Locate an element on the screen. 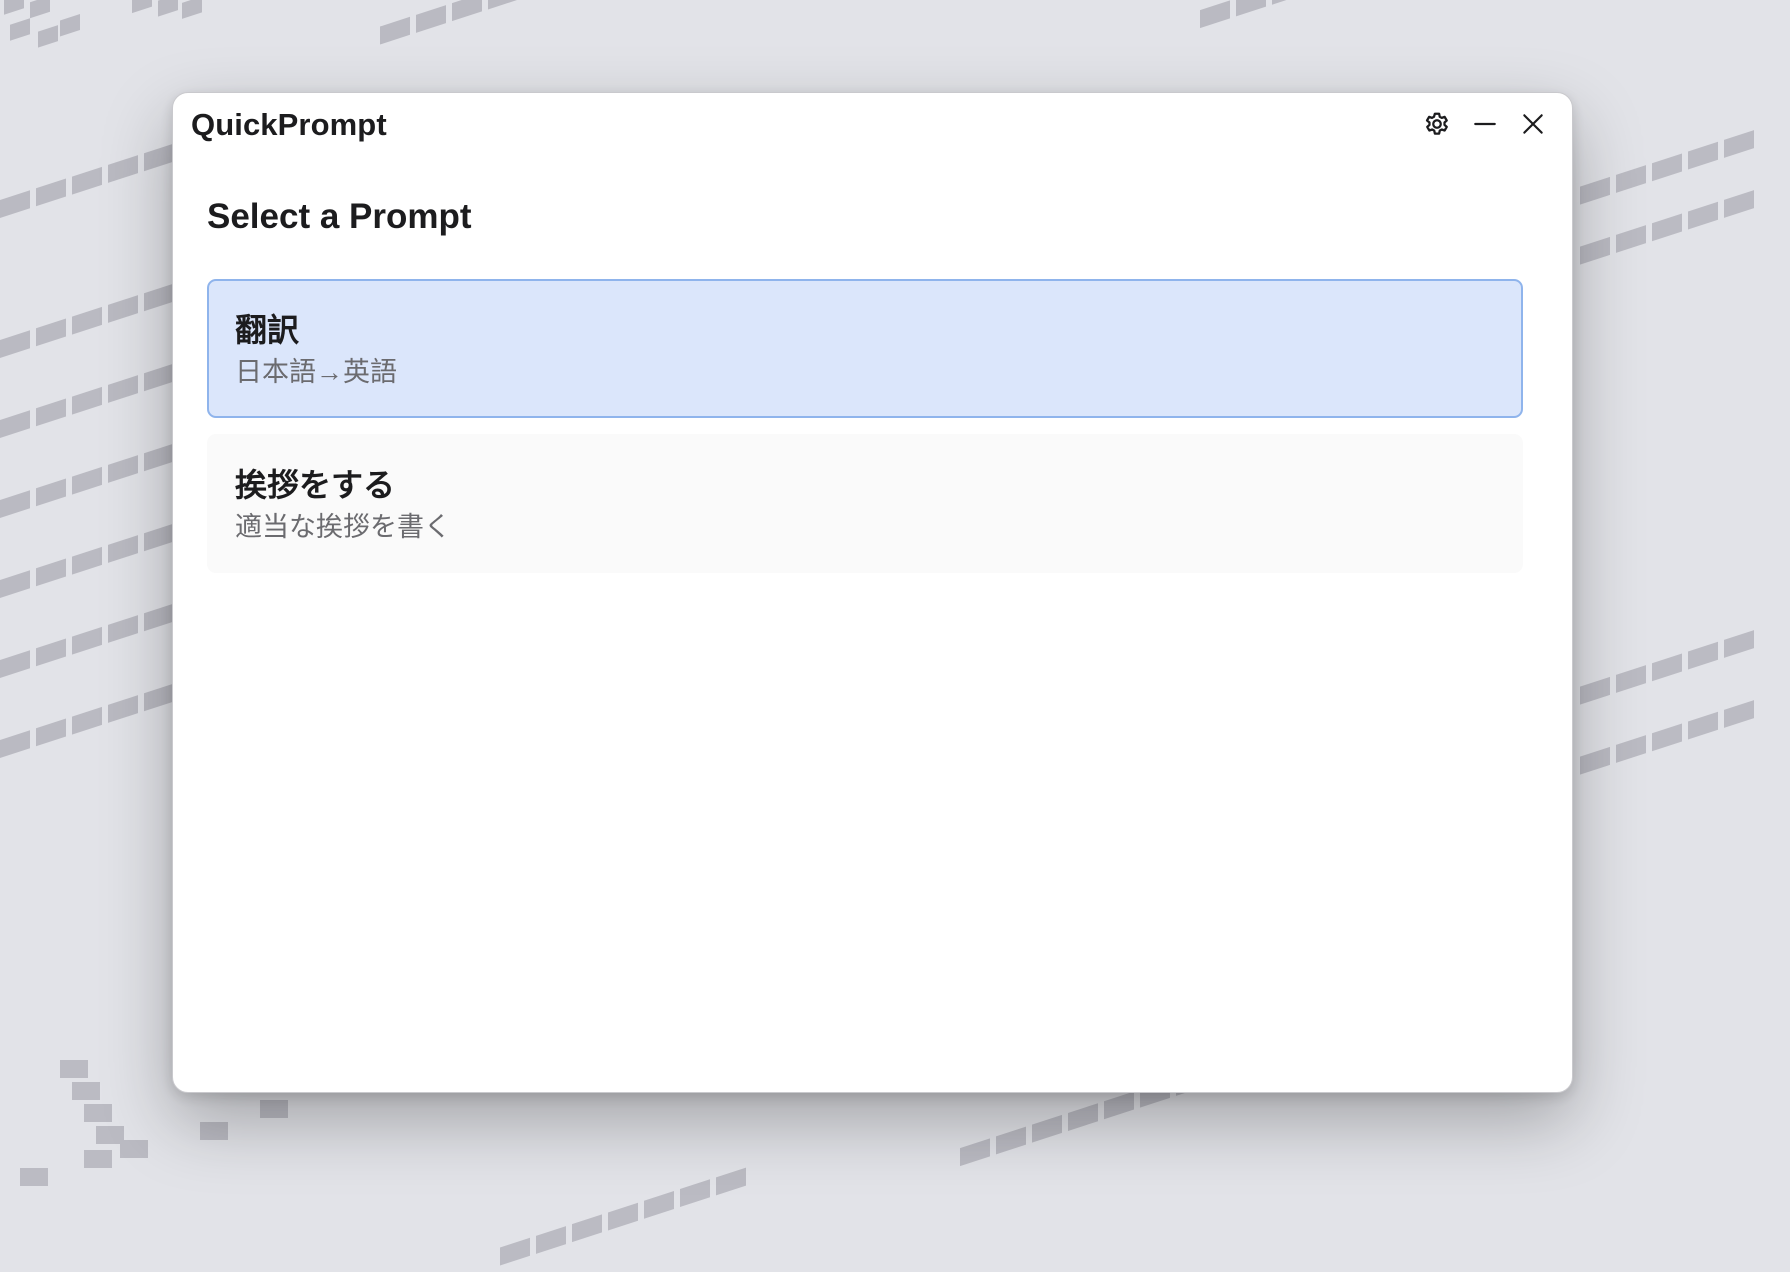  prompt-name: 挨拶をする is located at coordinates (315, 485).